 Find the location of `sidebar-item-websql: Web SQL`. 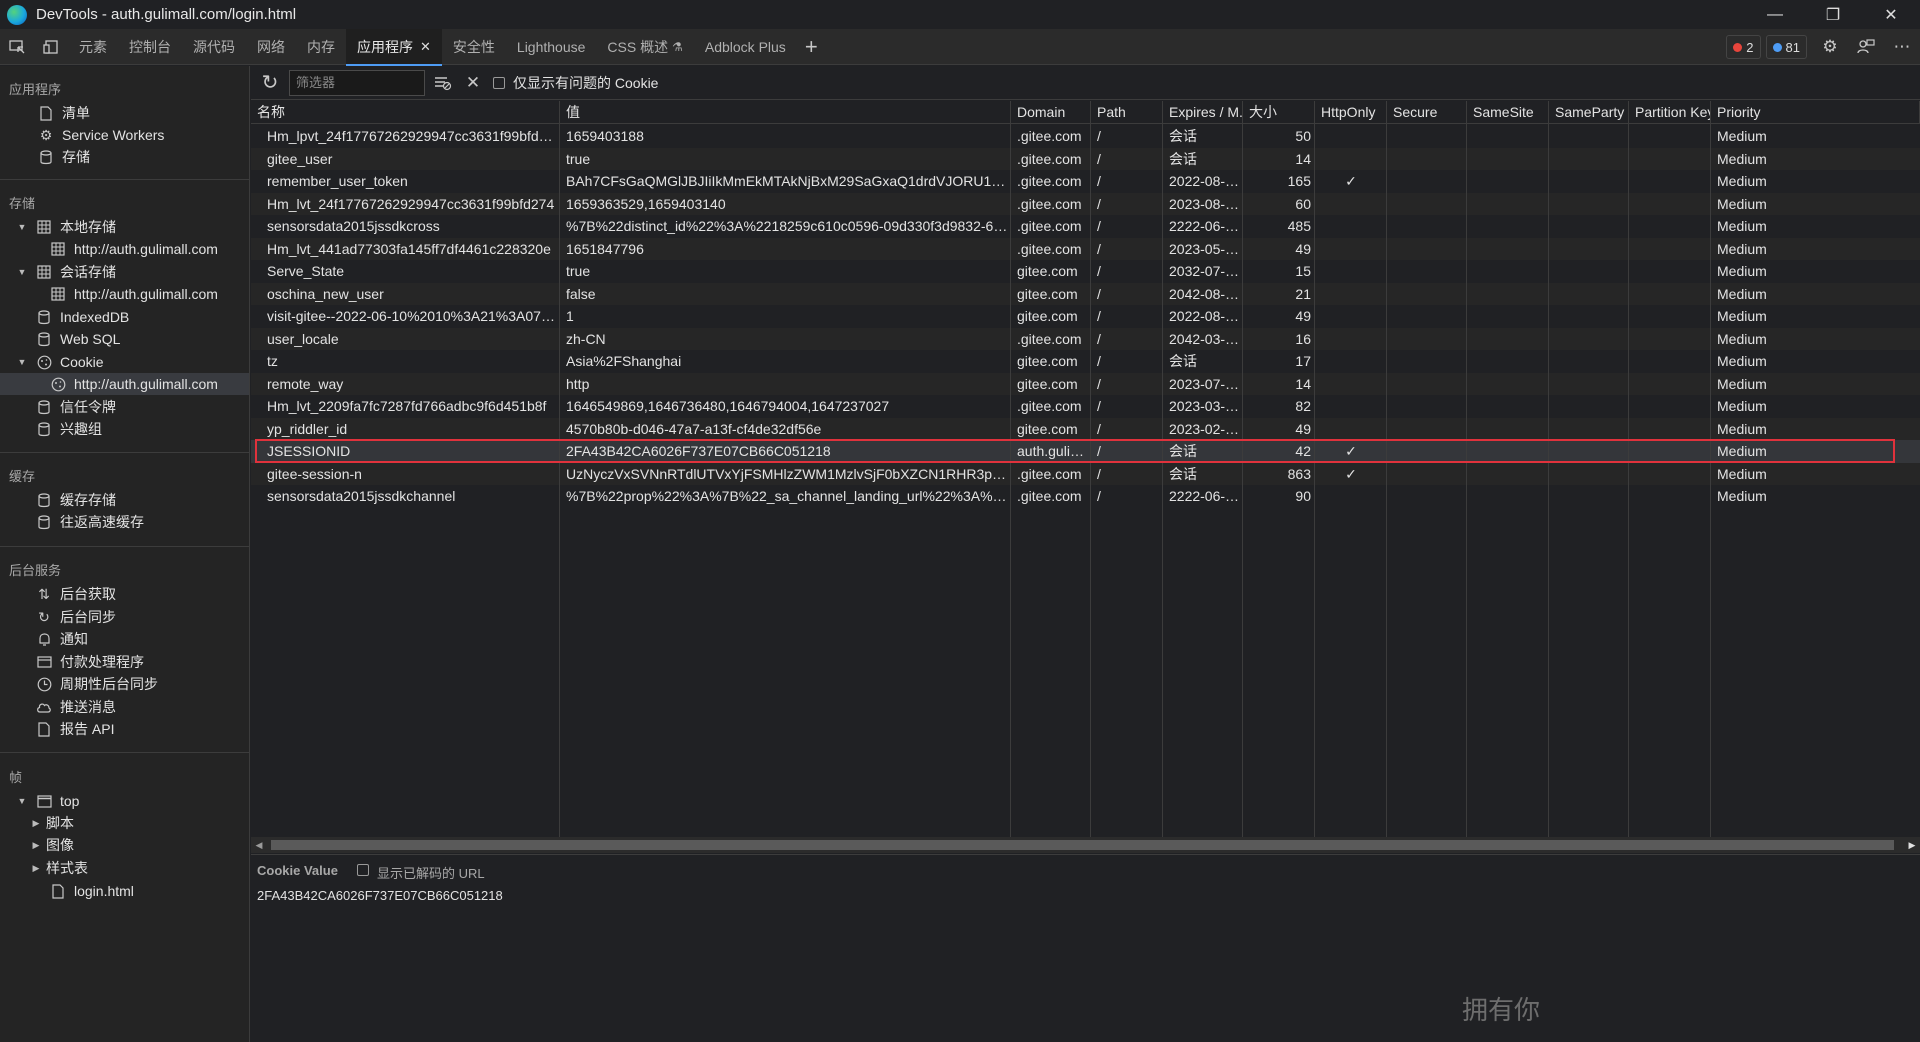

sidebar-item-websql: Web SQL is located at coordinates (124, 339).